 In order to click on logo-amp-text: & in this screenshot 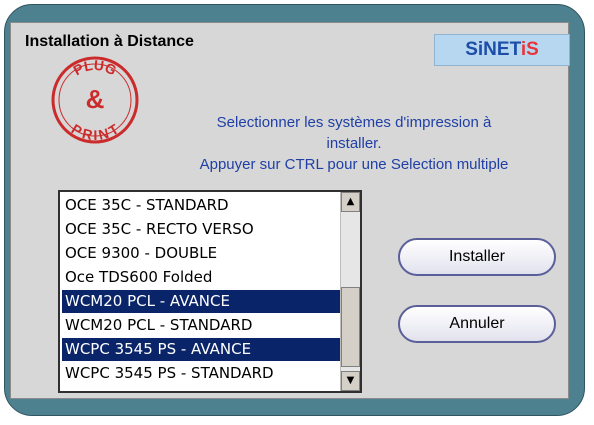, I will do `click(95, 99)`.